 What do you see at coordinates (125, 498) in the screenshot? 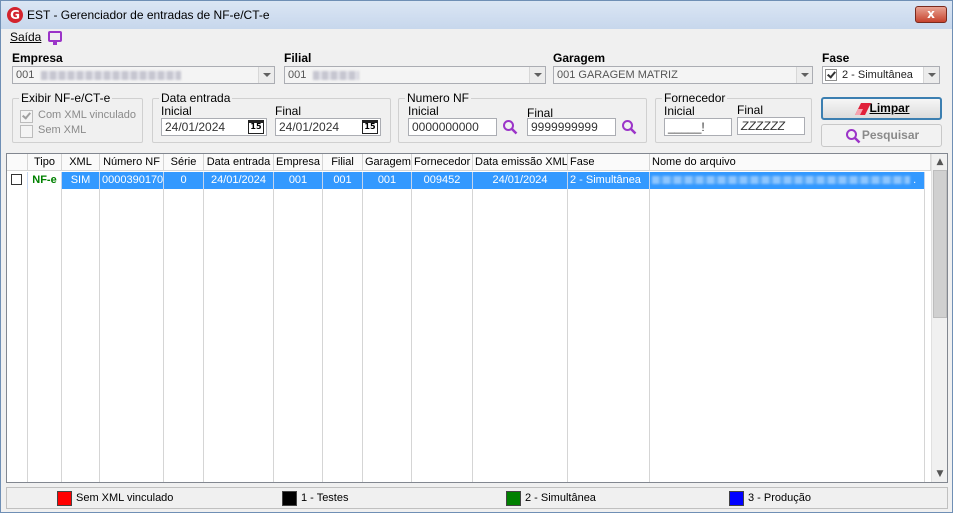
I see `legend-label: Sem XML vinculado` at bounding box center [125, 498].